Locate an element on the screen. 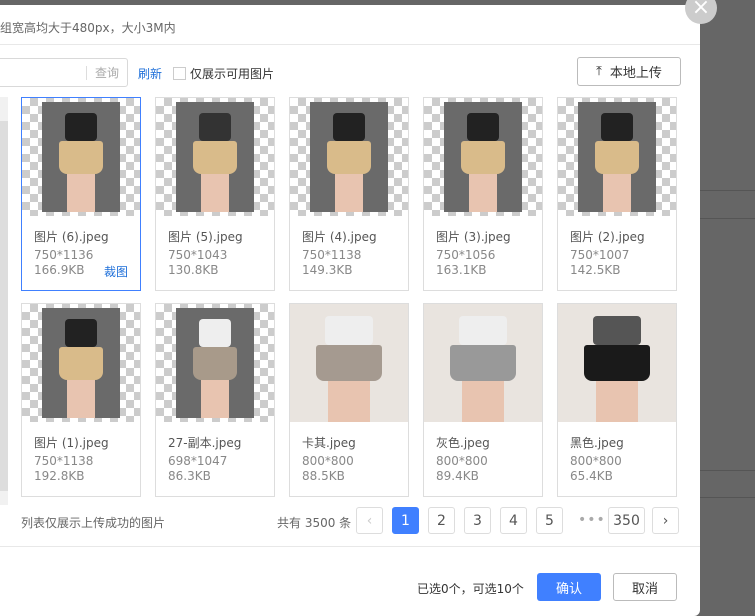 The height and width of the screenshot is (616, 755). image-dimensions: 750*1007 is located at coordinates (600, 255).